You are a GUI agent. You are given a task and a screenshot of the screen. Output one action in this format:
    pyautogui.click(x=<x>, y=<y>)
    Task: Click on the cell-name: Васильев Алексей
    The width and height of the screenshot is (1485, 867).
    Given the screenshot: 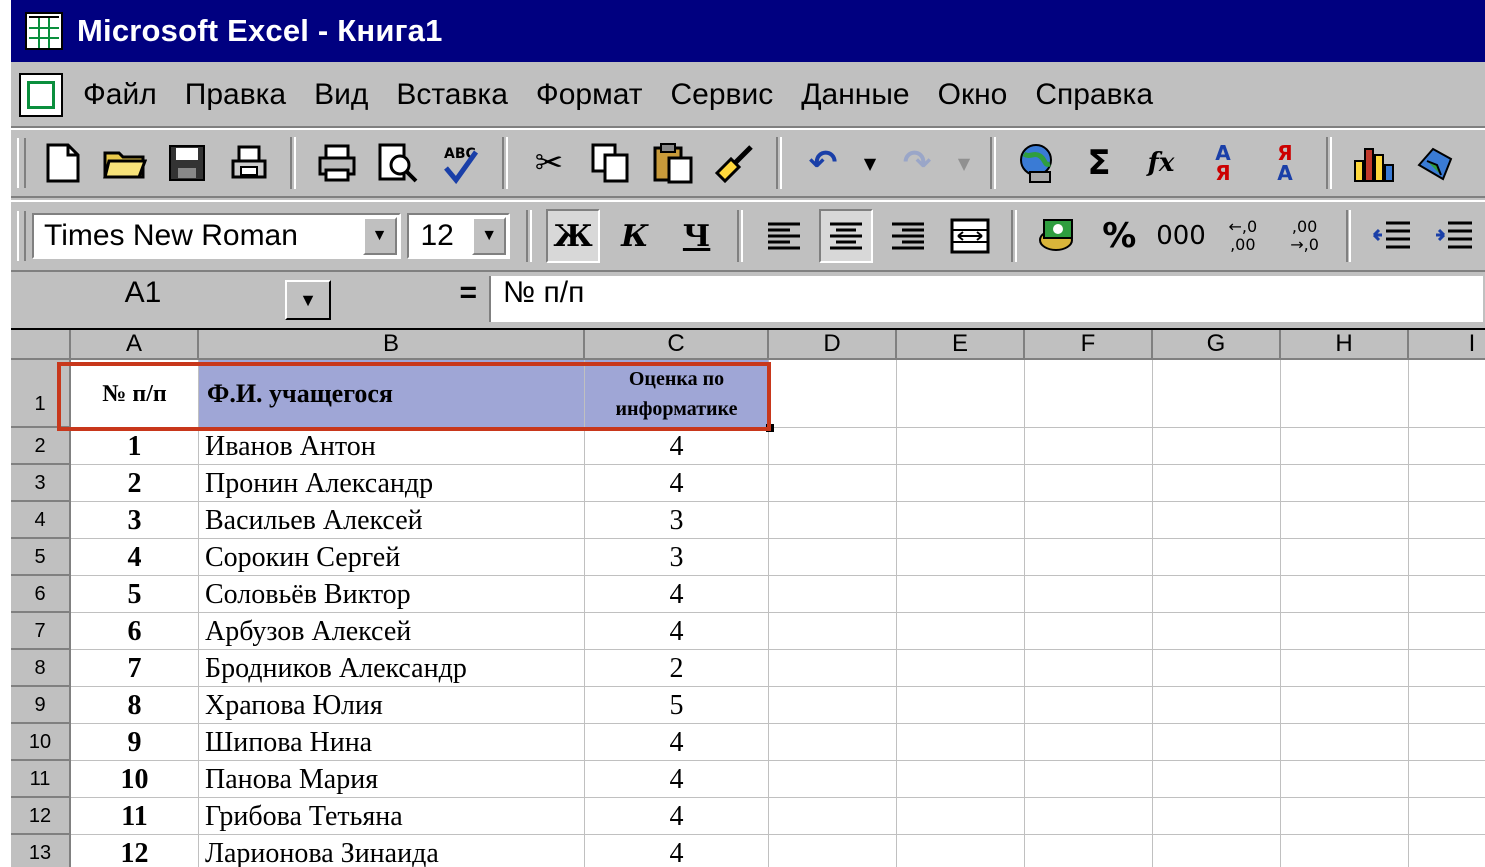 What is the action you would take?
    pyautogui.click(x=392, y=520)
    